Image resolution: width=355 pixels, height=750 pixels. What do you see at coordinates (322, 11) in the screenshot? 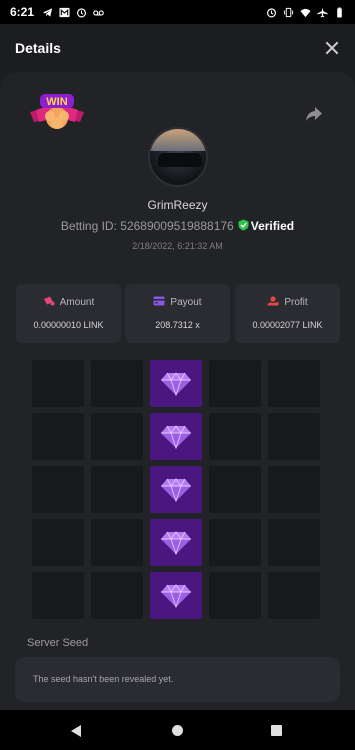
I see `airplane-icon` at bounding box center [322, 11].